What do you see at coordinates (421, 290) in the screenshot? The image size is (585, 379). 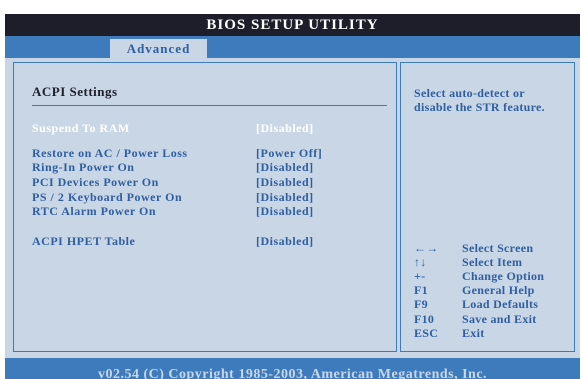 I see `key-hint-key: F1` at bounding box center [421, 290].